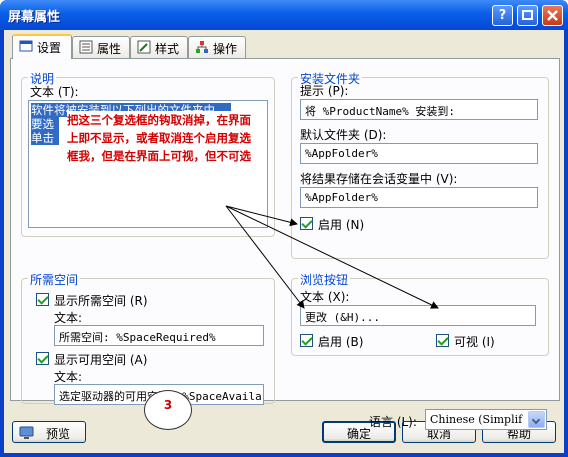  I want to click on default-folder-input: %AppFolder%, so click(419, 153).